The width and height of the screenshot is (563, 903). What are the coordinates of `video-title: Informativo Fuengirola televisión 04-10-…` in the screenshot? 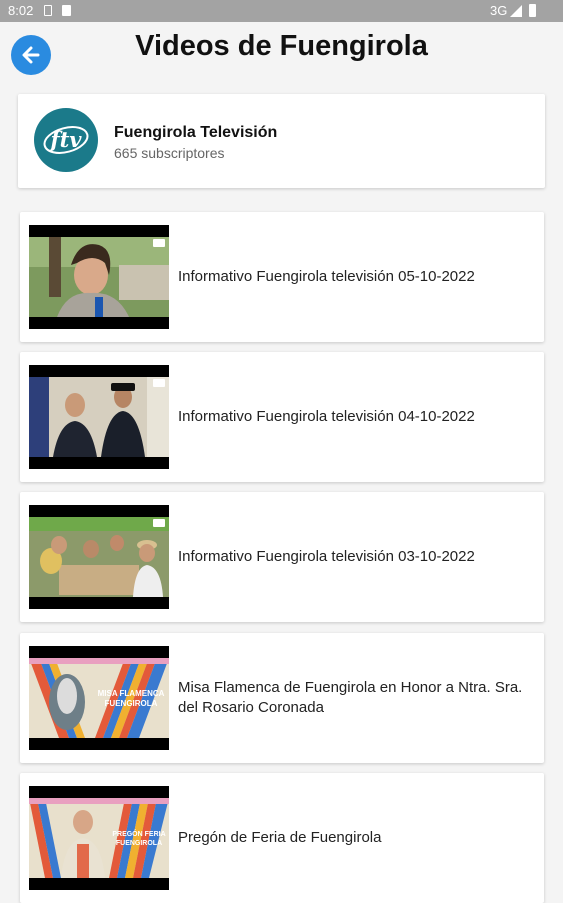 It's located at (326, 416).